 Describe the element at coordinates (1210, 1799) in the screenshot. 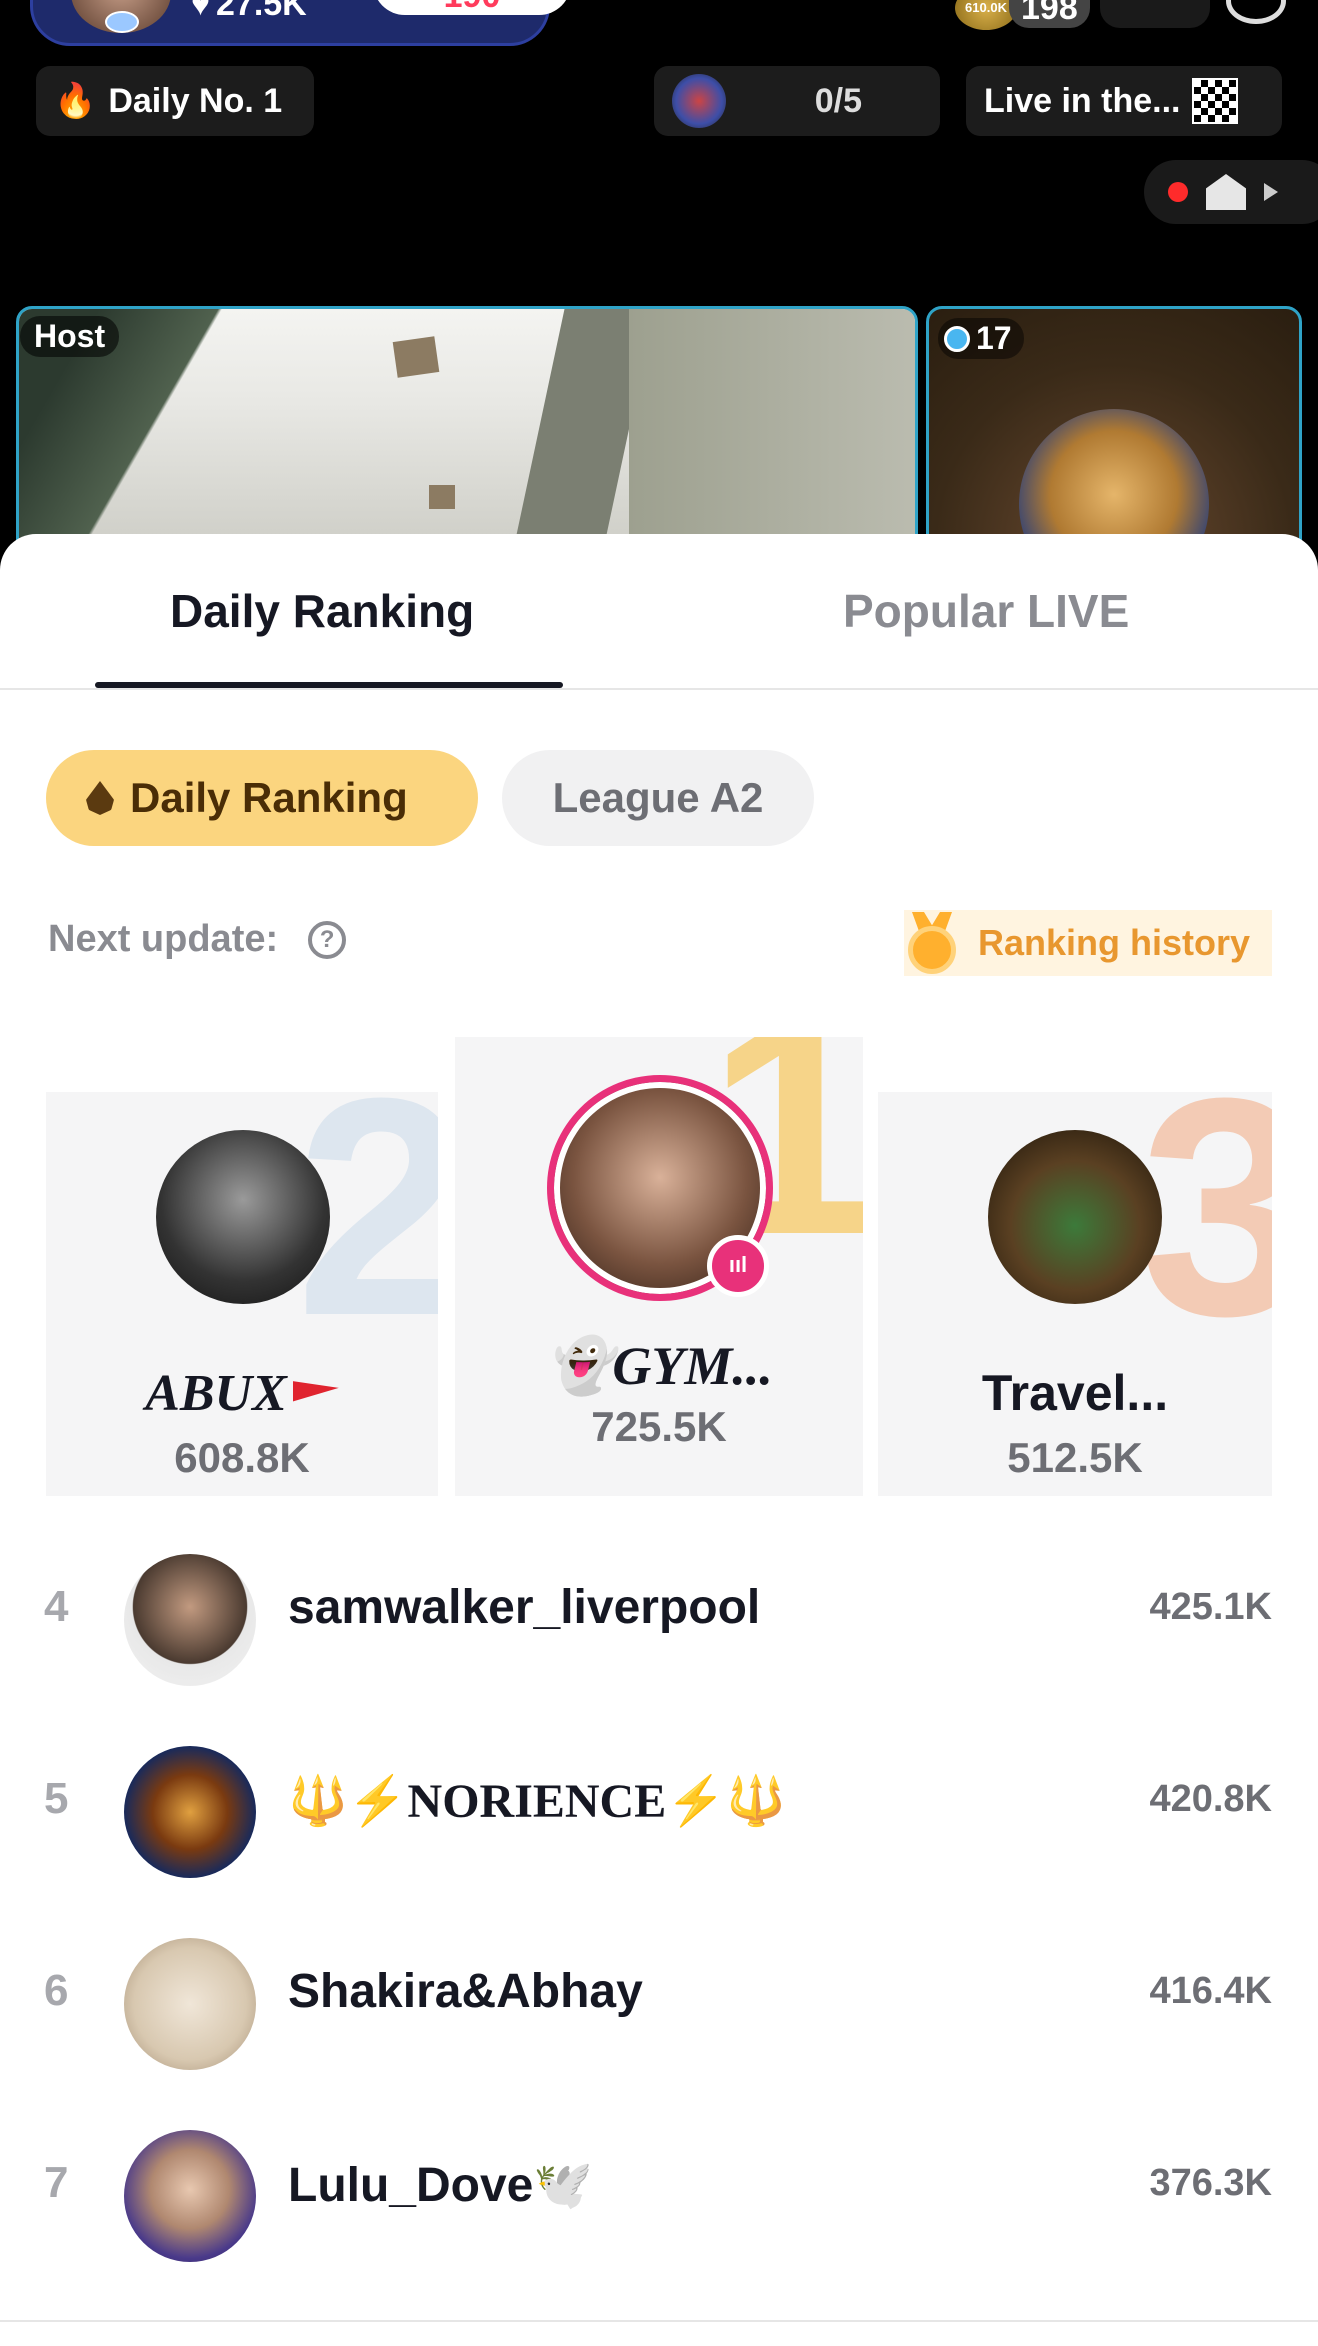

I see `user-score: 420.8K` at that location.